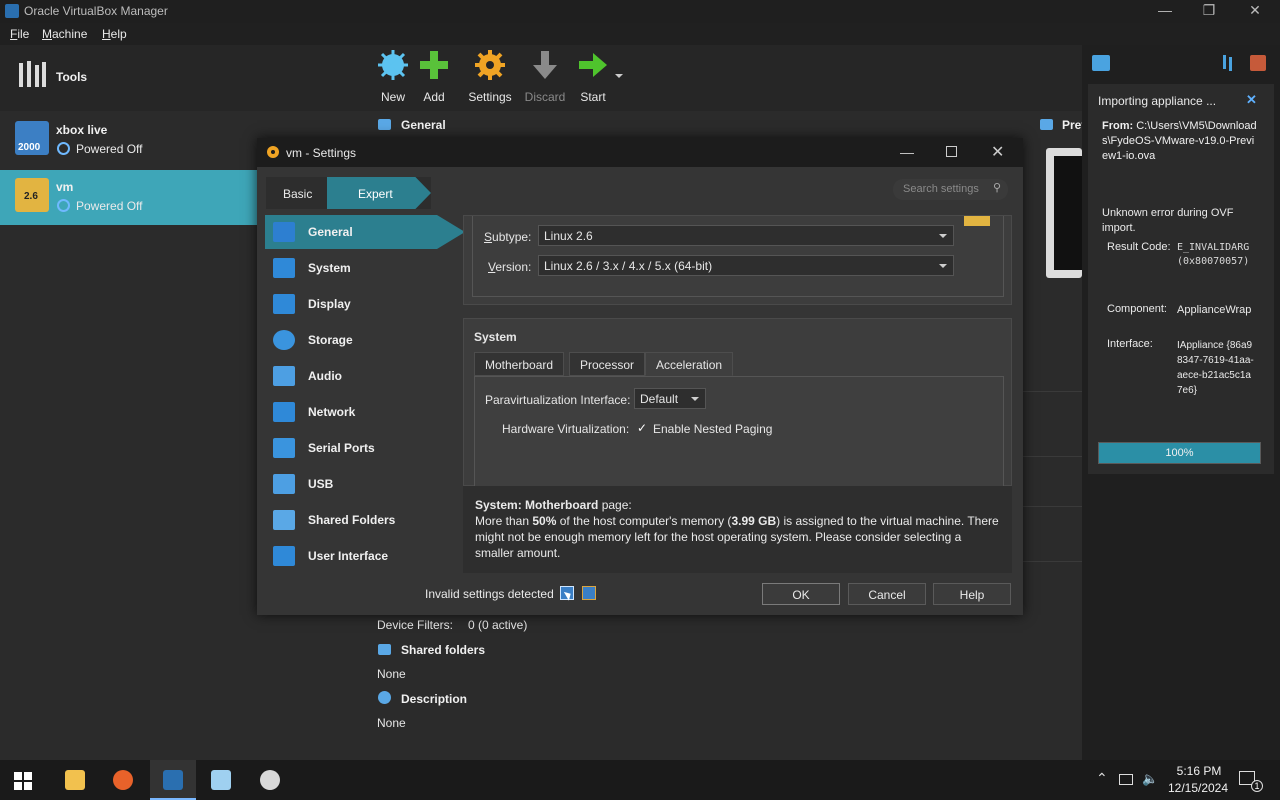 The height and width of the screenshot is (800, 1280). Describe the element at coordinates (365, 520) in the screenshot. I see `nav-item-shared-folders: Shared Folders` at that location.